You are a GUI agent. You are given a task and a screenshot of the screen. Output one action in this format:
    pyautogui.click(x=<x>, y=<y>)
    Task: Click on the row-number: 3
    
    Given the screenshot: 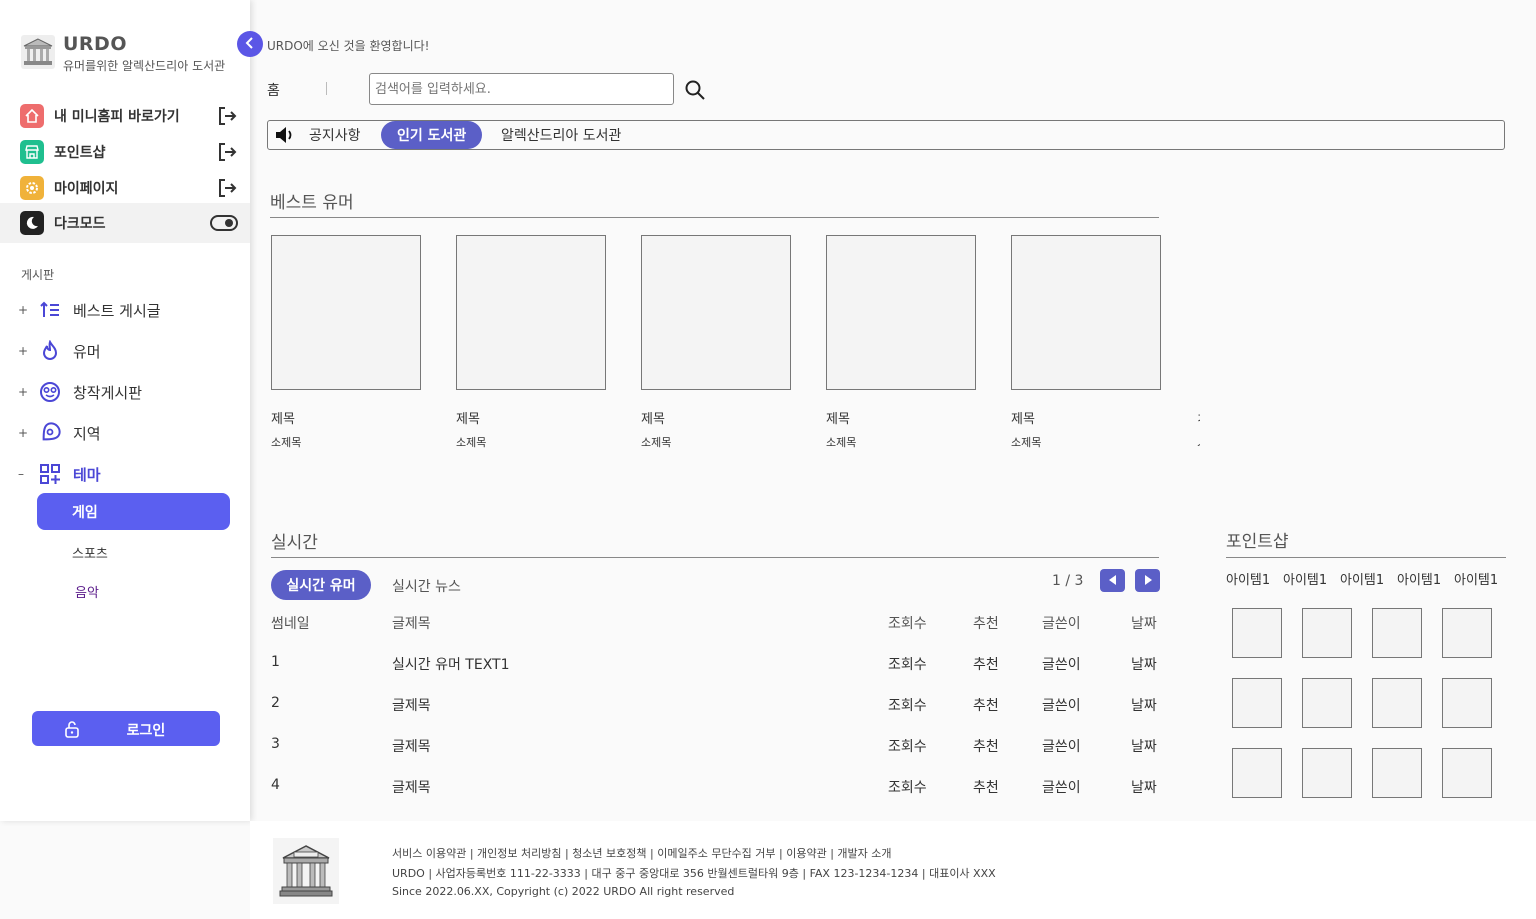 What is the action you would take?
    pyautogui.click(x=275, y=744)
    